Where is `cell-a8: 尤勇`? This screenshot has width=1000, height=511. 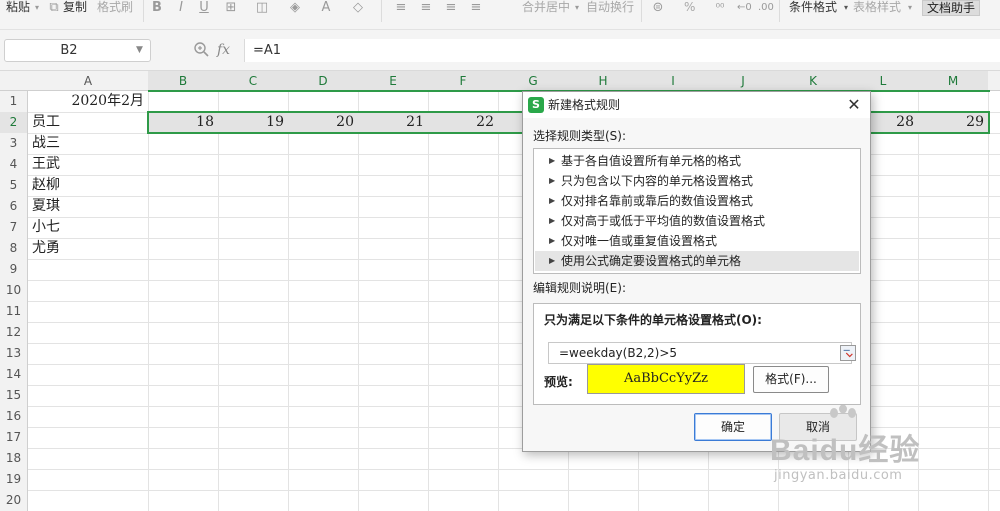
cell-a8: 尤勇 is located at coordinates (46, 248).